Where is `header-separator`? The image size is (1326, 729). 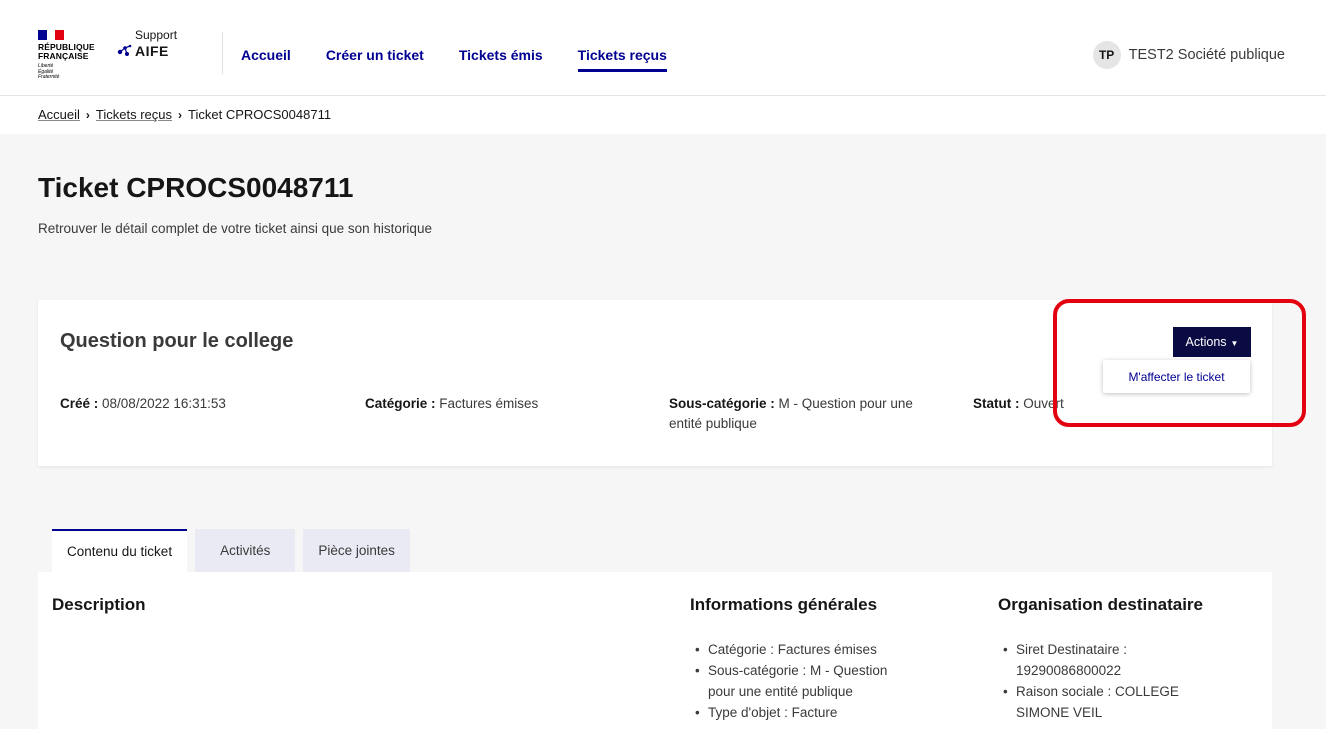
header-separator is located at coordinates (222, 53).